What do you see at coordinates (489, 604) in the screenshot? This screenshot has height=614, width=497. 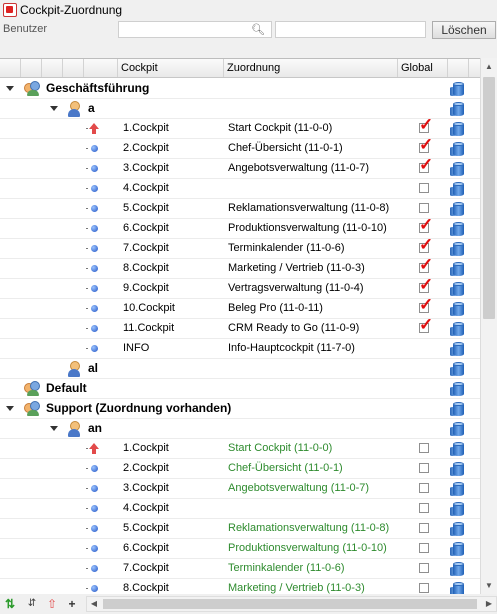 I see `scroll-right-arrow-icon: ▶` at bounding box center [489, 604].